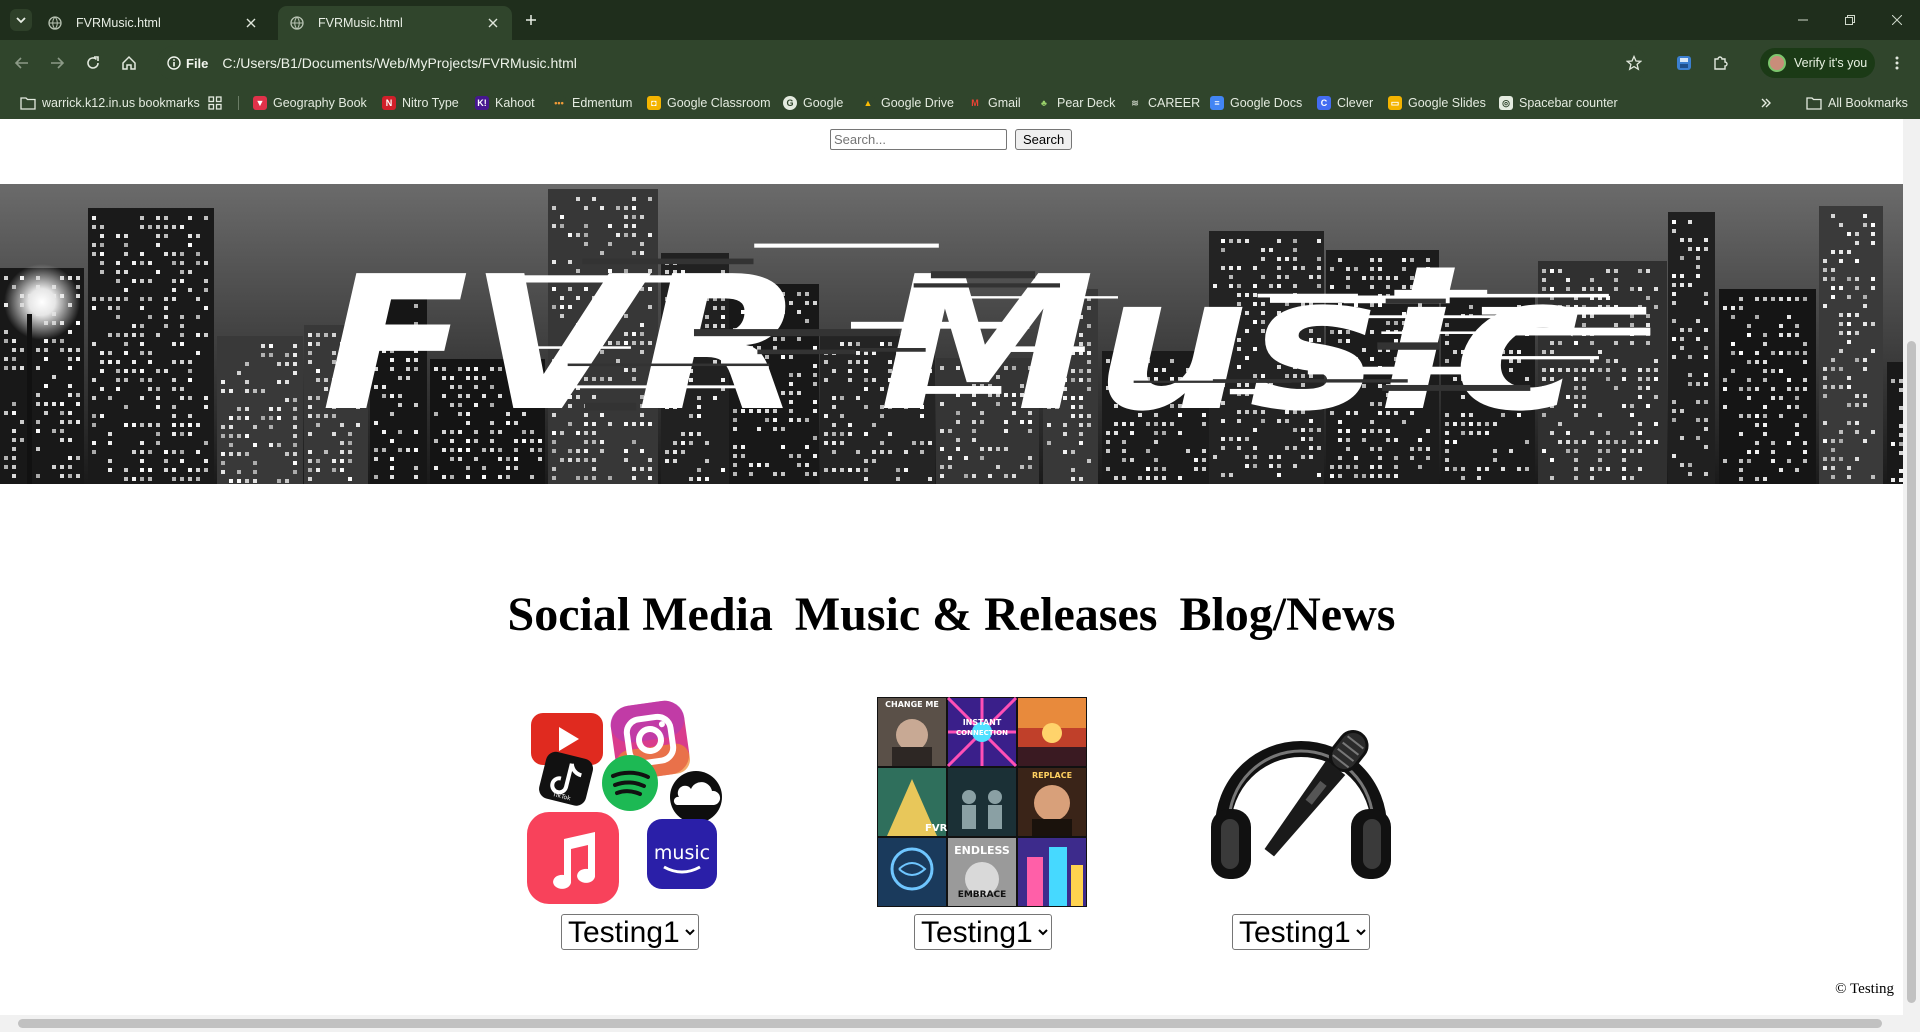 This screenshot has height=1032, width=1920. What do you see at coordinates (395, 23) in the screenshot?
I see `tab-fvrmusic-2-active: FVRMusic.html` at bounding box center [395, 23].